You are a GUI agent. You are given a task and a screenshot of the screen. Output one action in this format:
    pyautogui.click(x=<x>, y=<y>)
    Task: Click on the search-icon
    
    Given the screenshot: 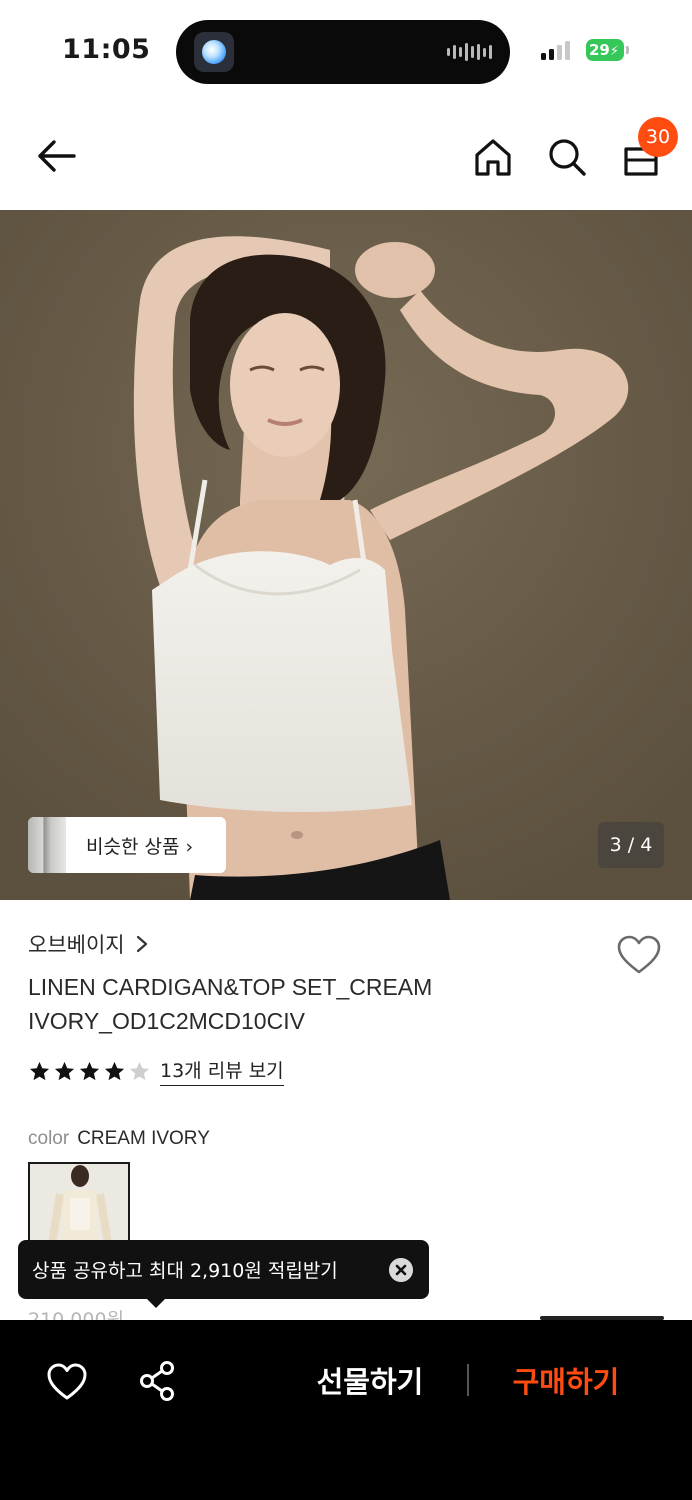 What is the action you would take?
    pyautogui.click(x=567, y=157)
    